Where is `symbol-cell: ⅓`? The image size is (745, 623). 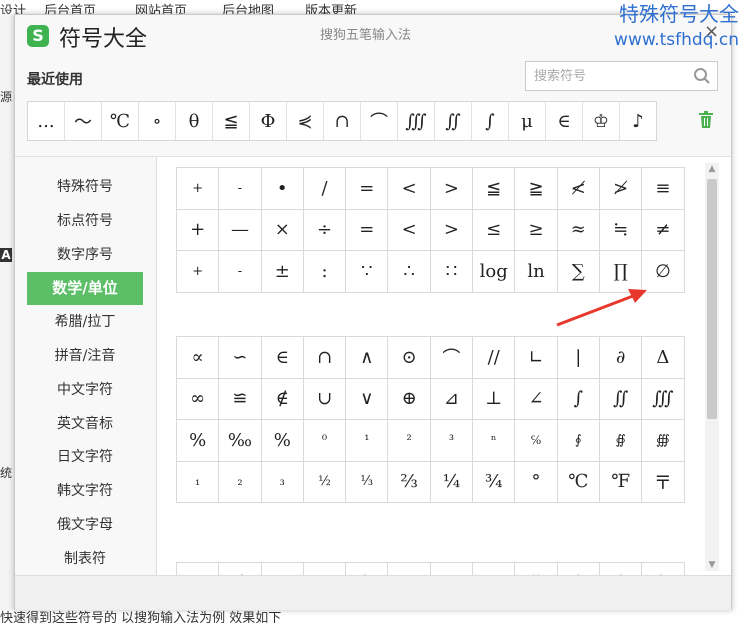
symbol-cell: ⅓ is located at coordinates (367, 482).